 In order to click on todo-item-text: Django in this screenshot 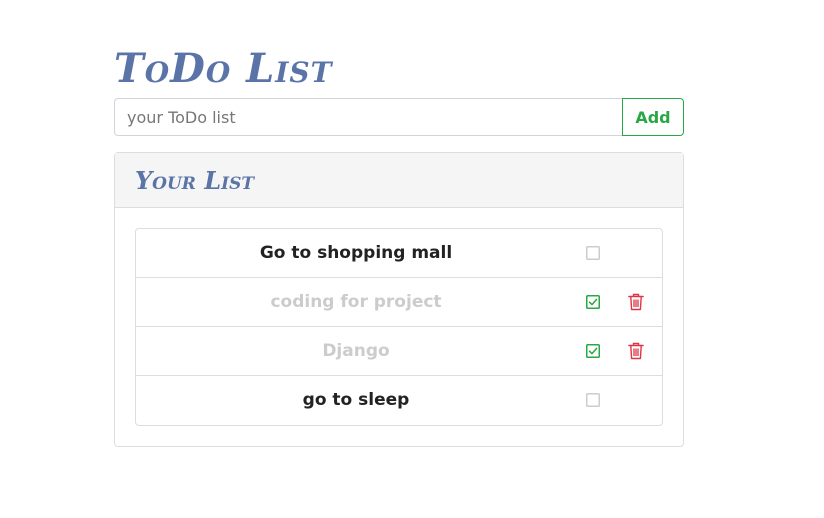, I will do `click(356, 351)`.